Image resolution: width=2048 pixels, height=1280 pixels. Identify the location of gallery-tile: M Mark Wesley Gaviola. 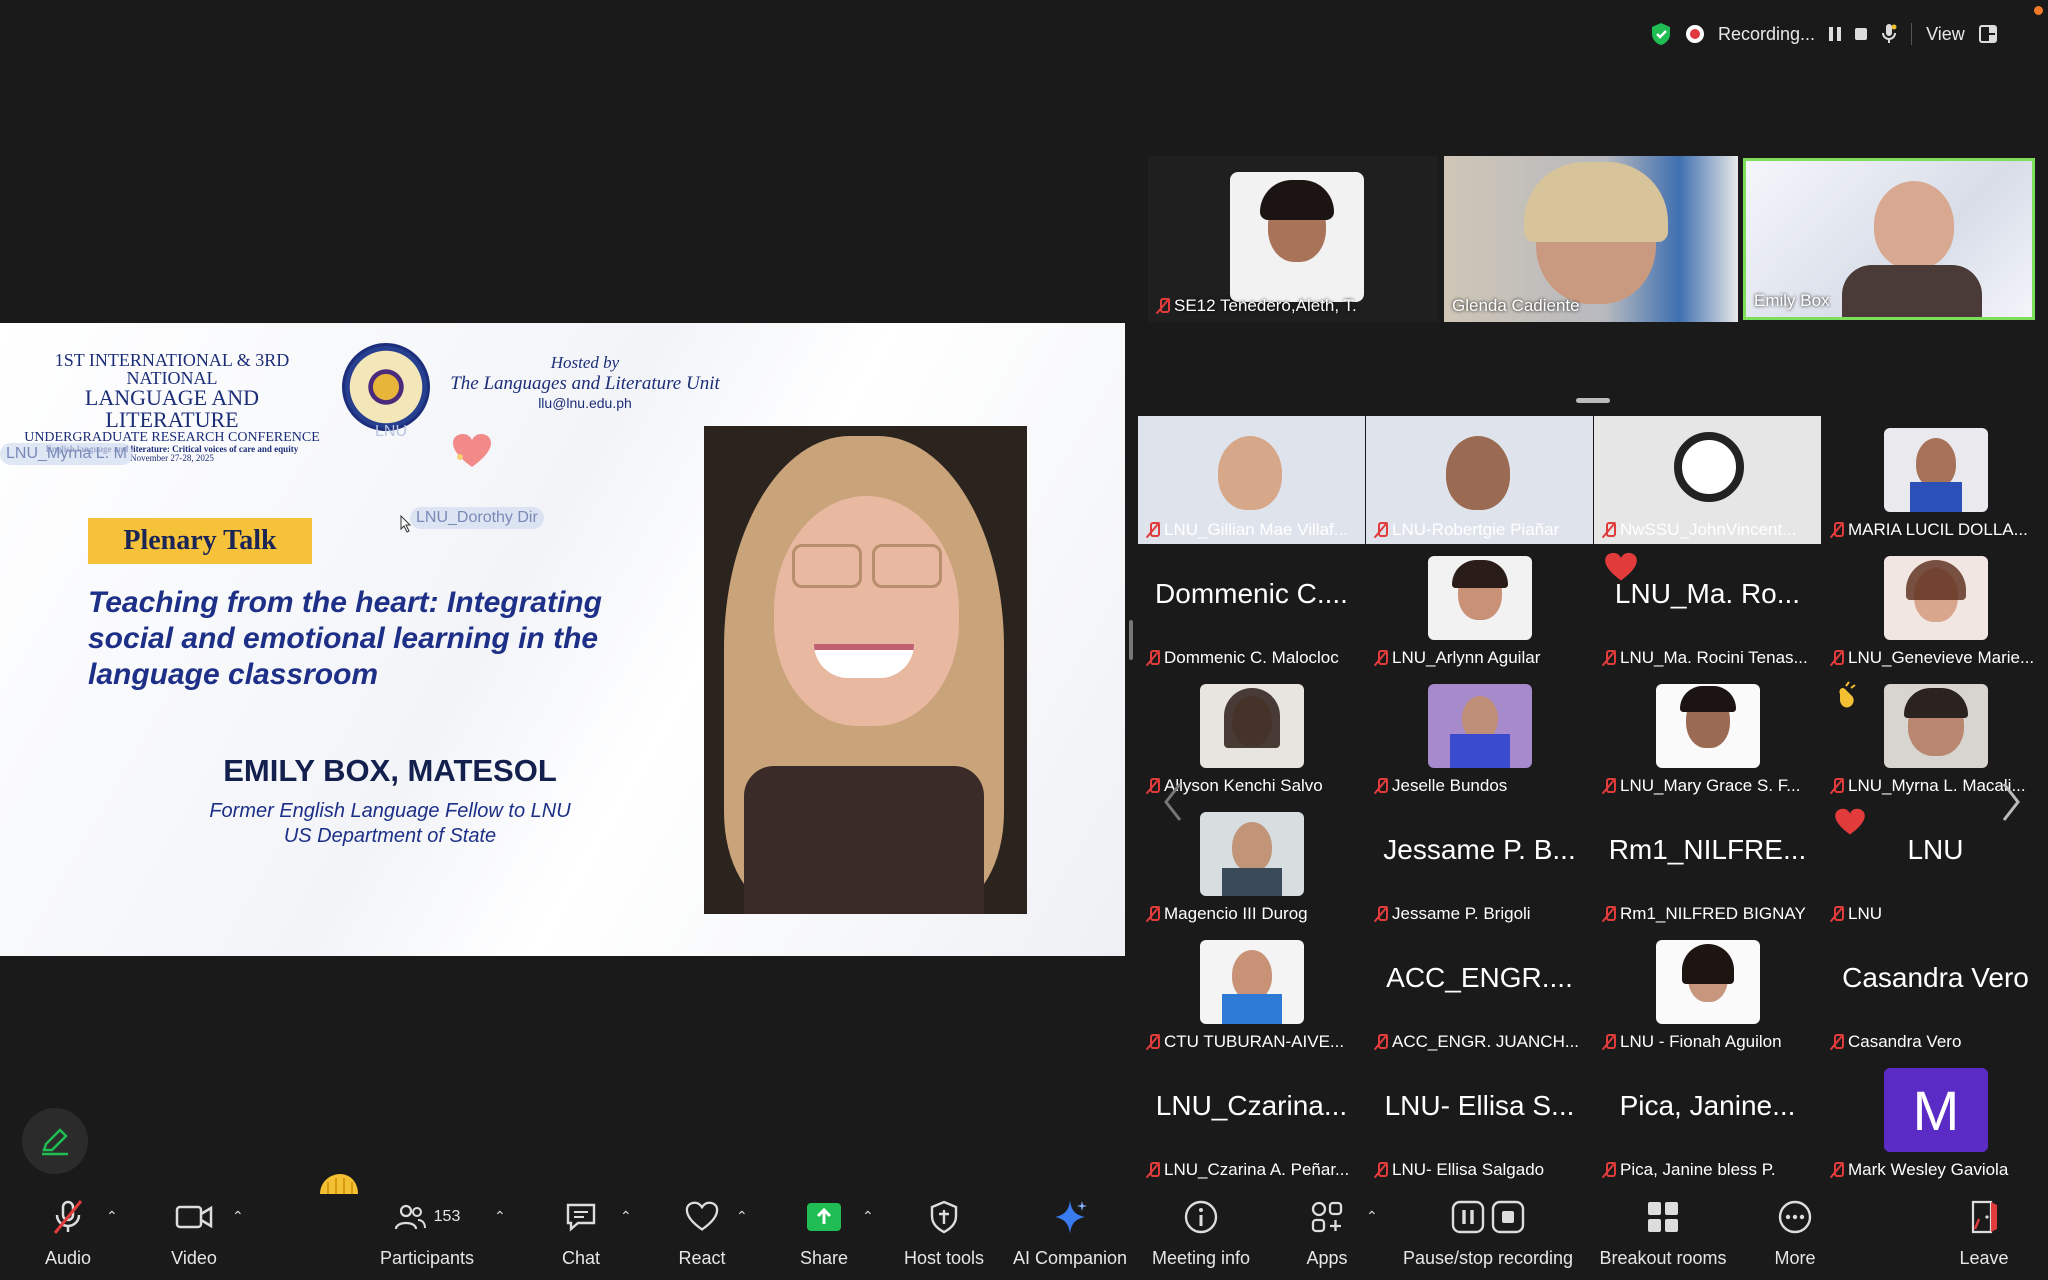
(1935, 1120).